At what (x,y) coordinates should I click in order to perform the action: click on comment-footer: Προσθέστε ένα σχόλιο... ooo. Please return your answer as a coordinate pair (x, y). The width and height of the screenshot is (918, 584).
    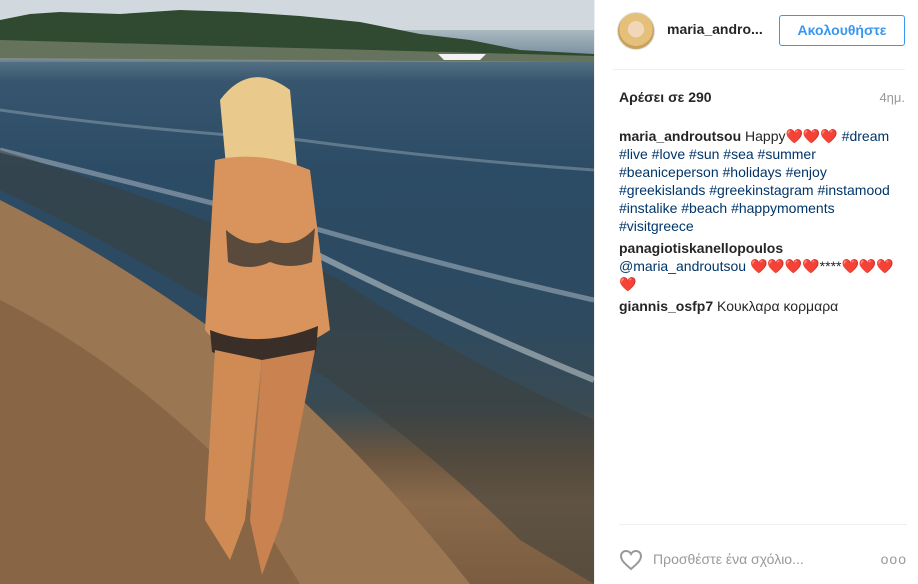
    Looking at the image, I should click on (763, 554).